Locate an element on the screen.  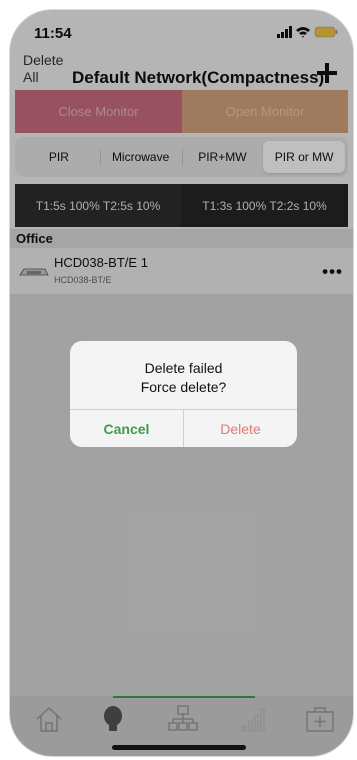
cancel-button: Cancel is located at coordinates (126, 428).